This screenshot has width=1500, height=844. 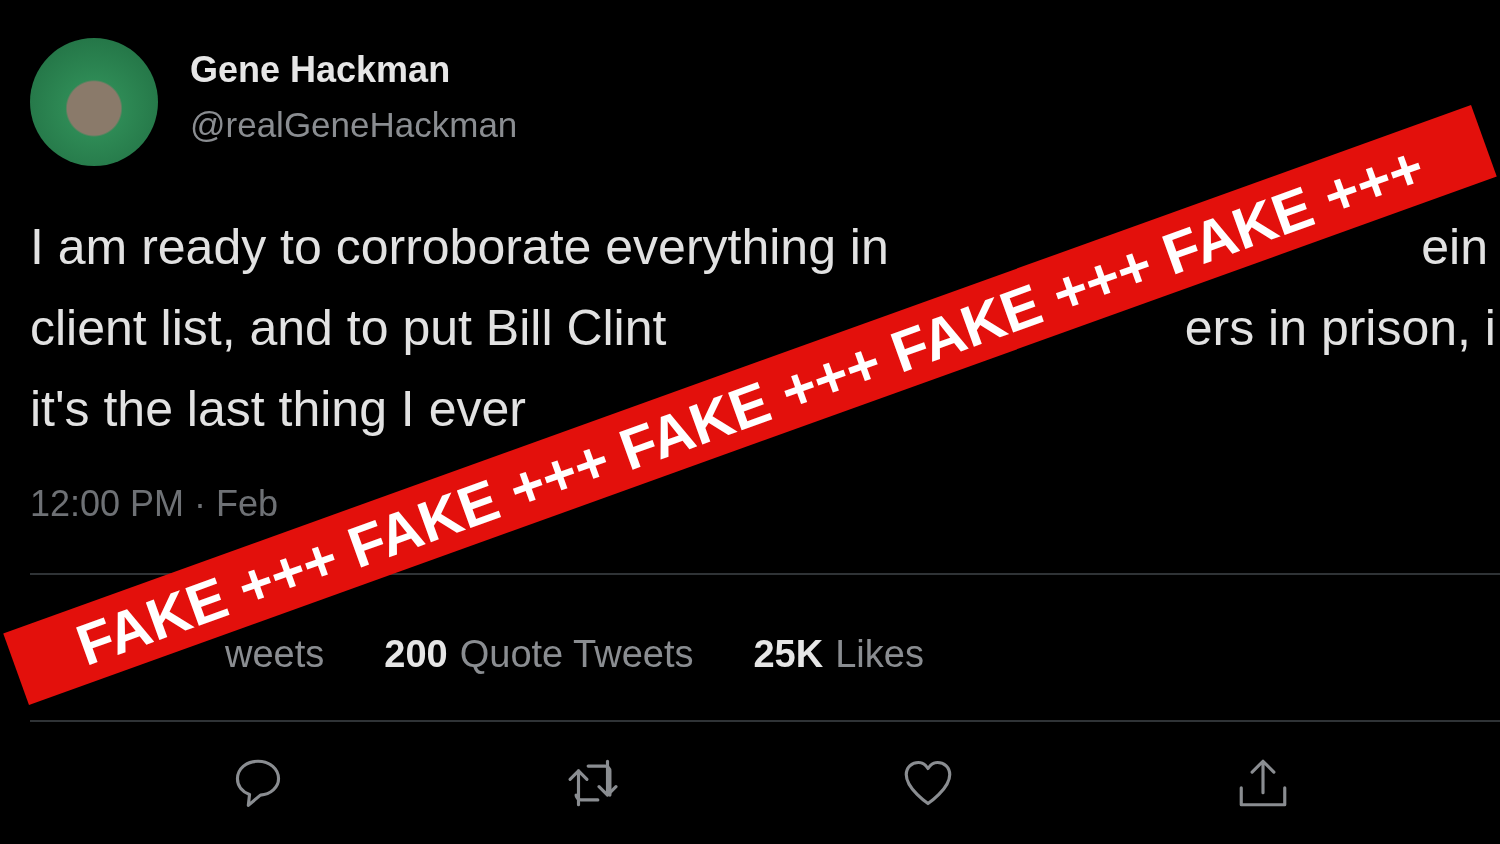 I want to click on stat-count: 25K, so click(x=788, y=654).